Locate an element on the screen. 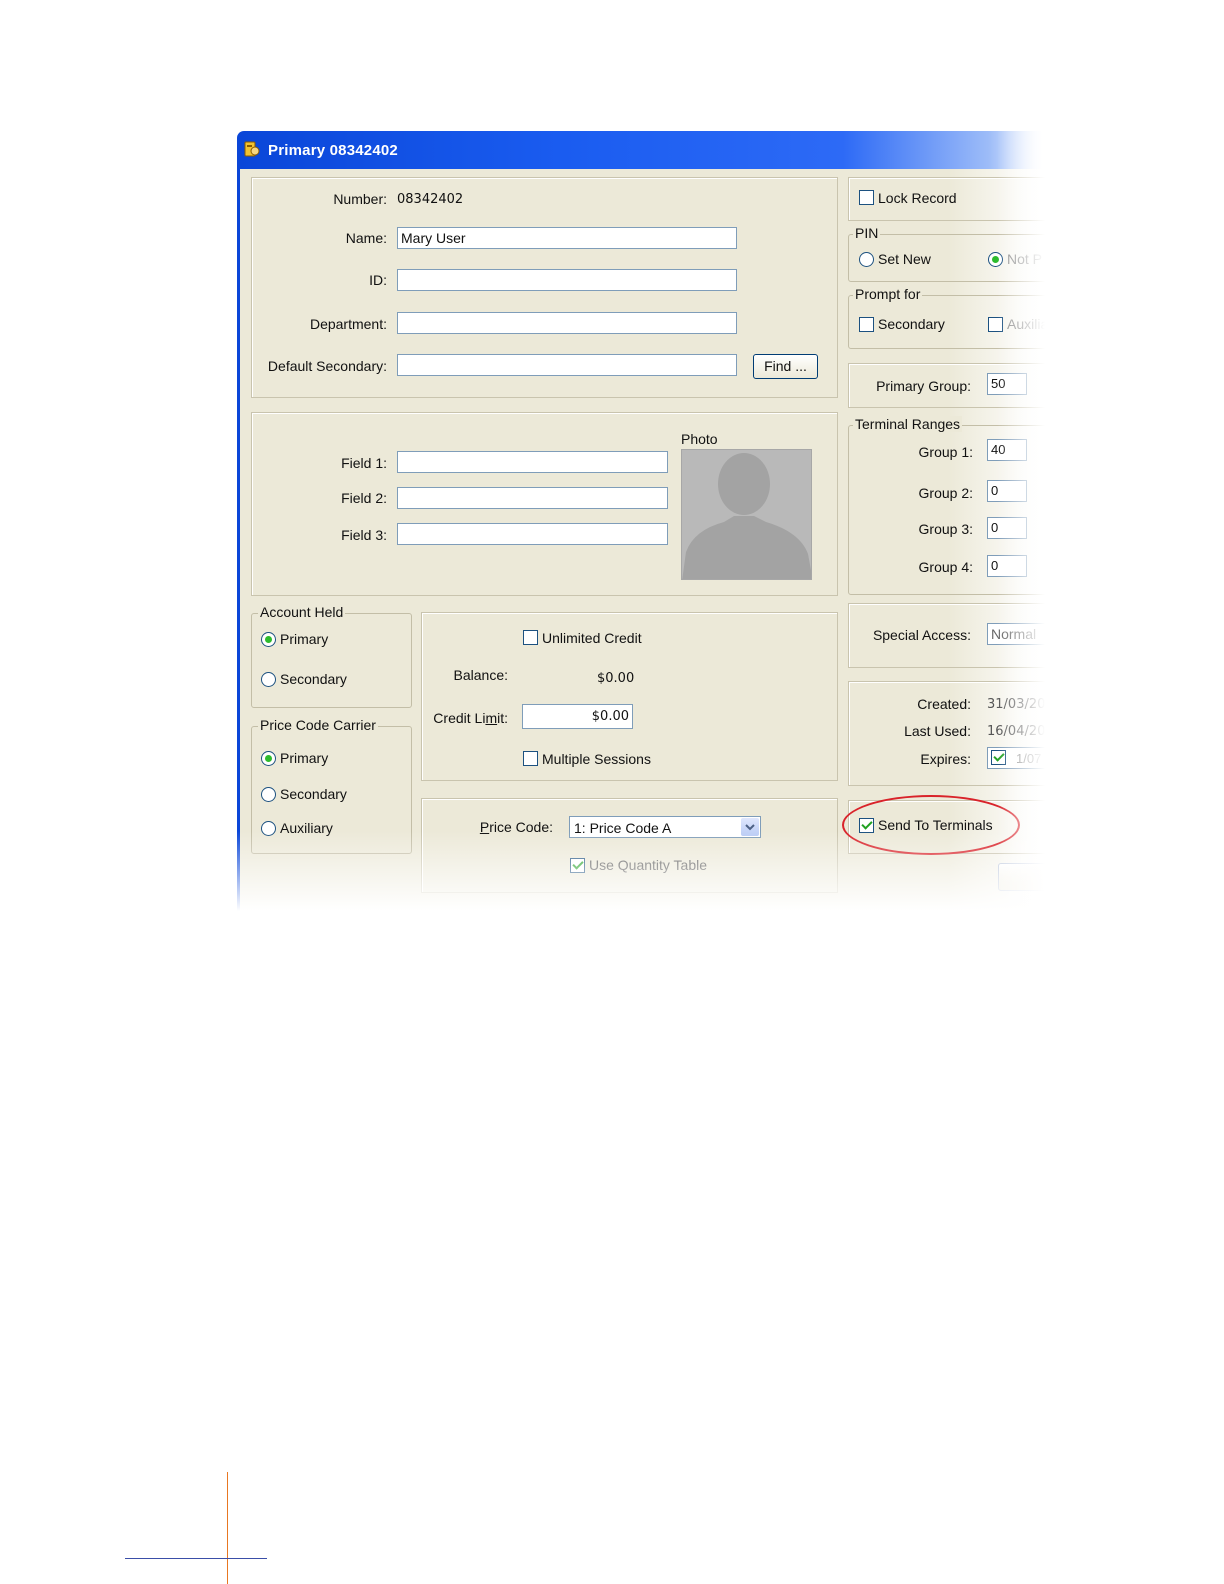 This screenshot has height=1584, width=1224. credit-limit-label: Credit Limit: is located at coordinates (470, 718).